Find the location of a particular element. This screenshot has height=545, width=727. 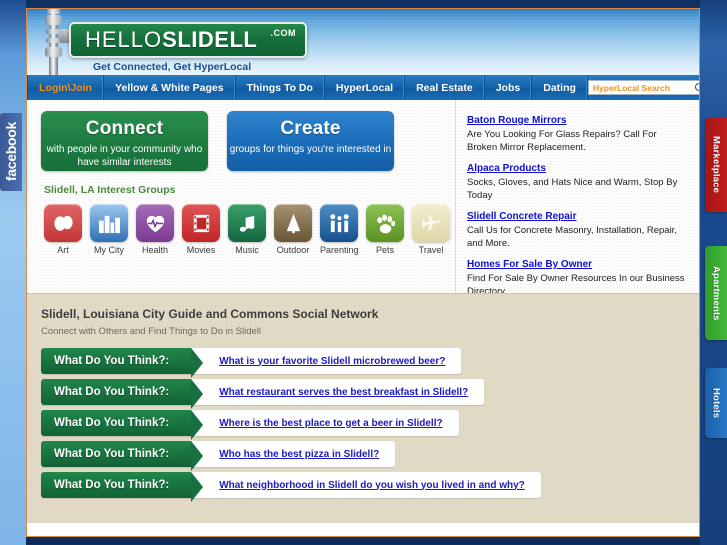

logo-text: HELLOSLIDELL is located at coordinates (164, 40).